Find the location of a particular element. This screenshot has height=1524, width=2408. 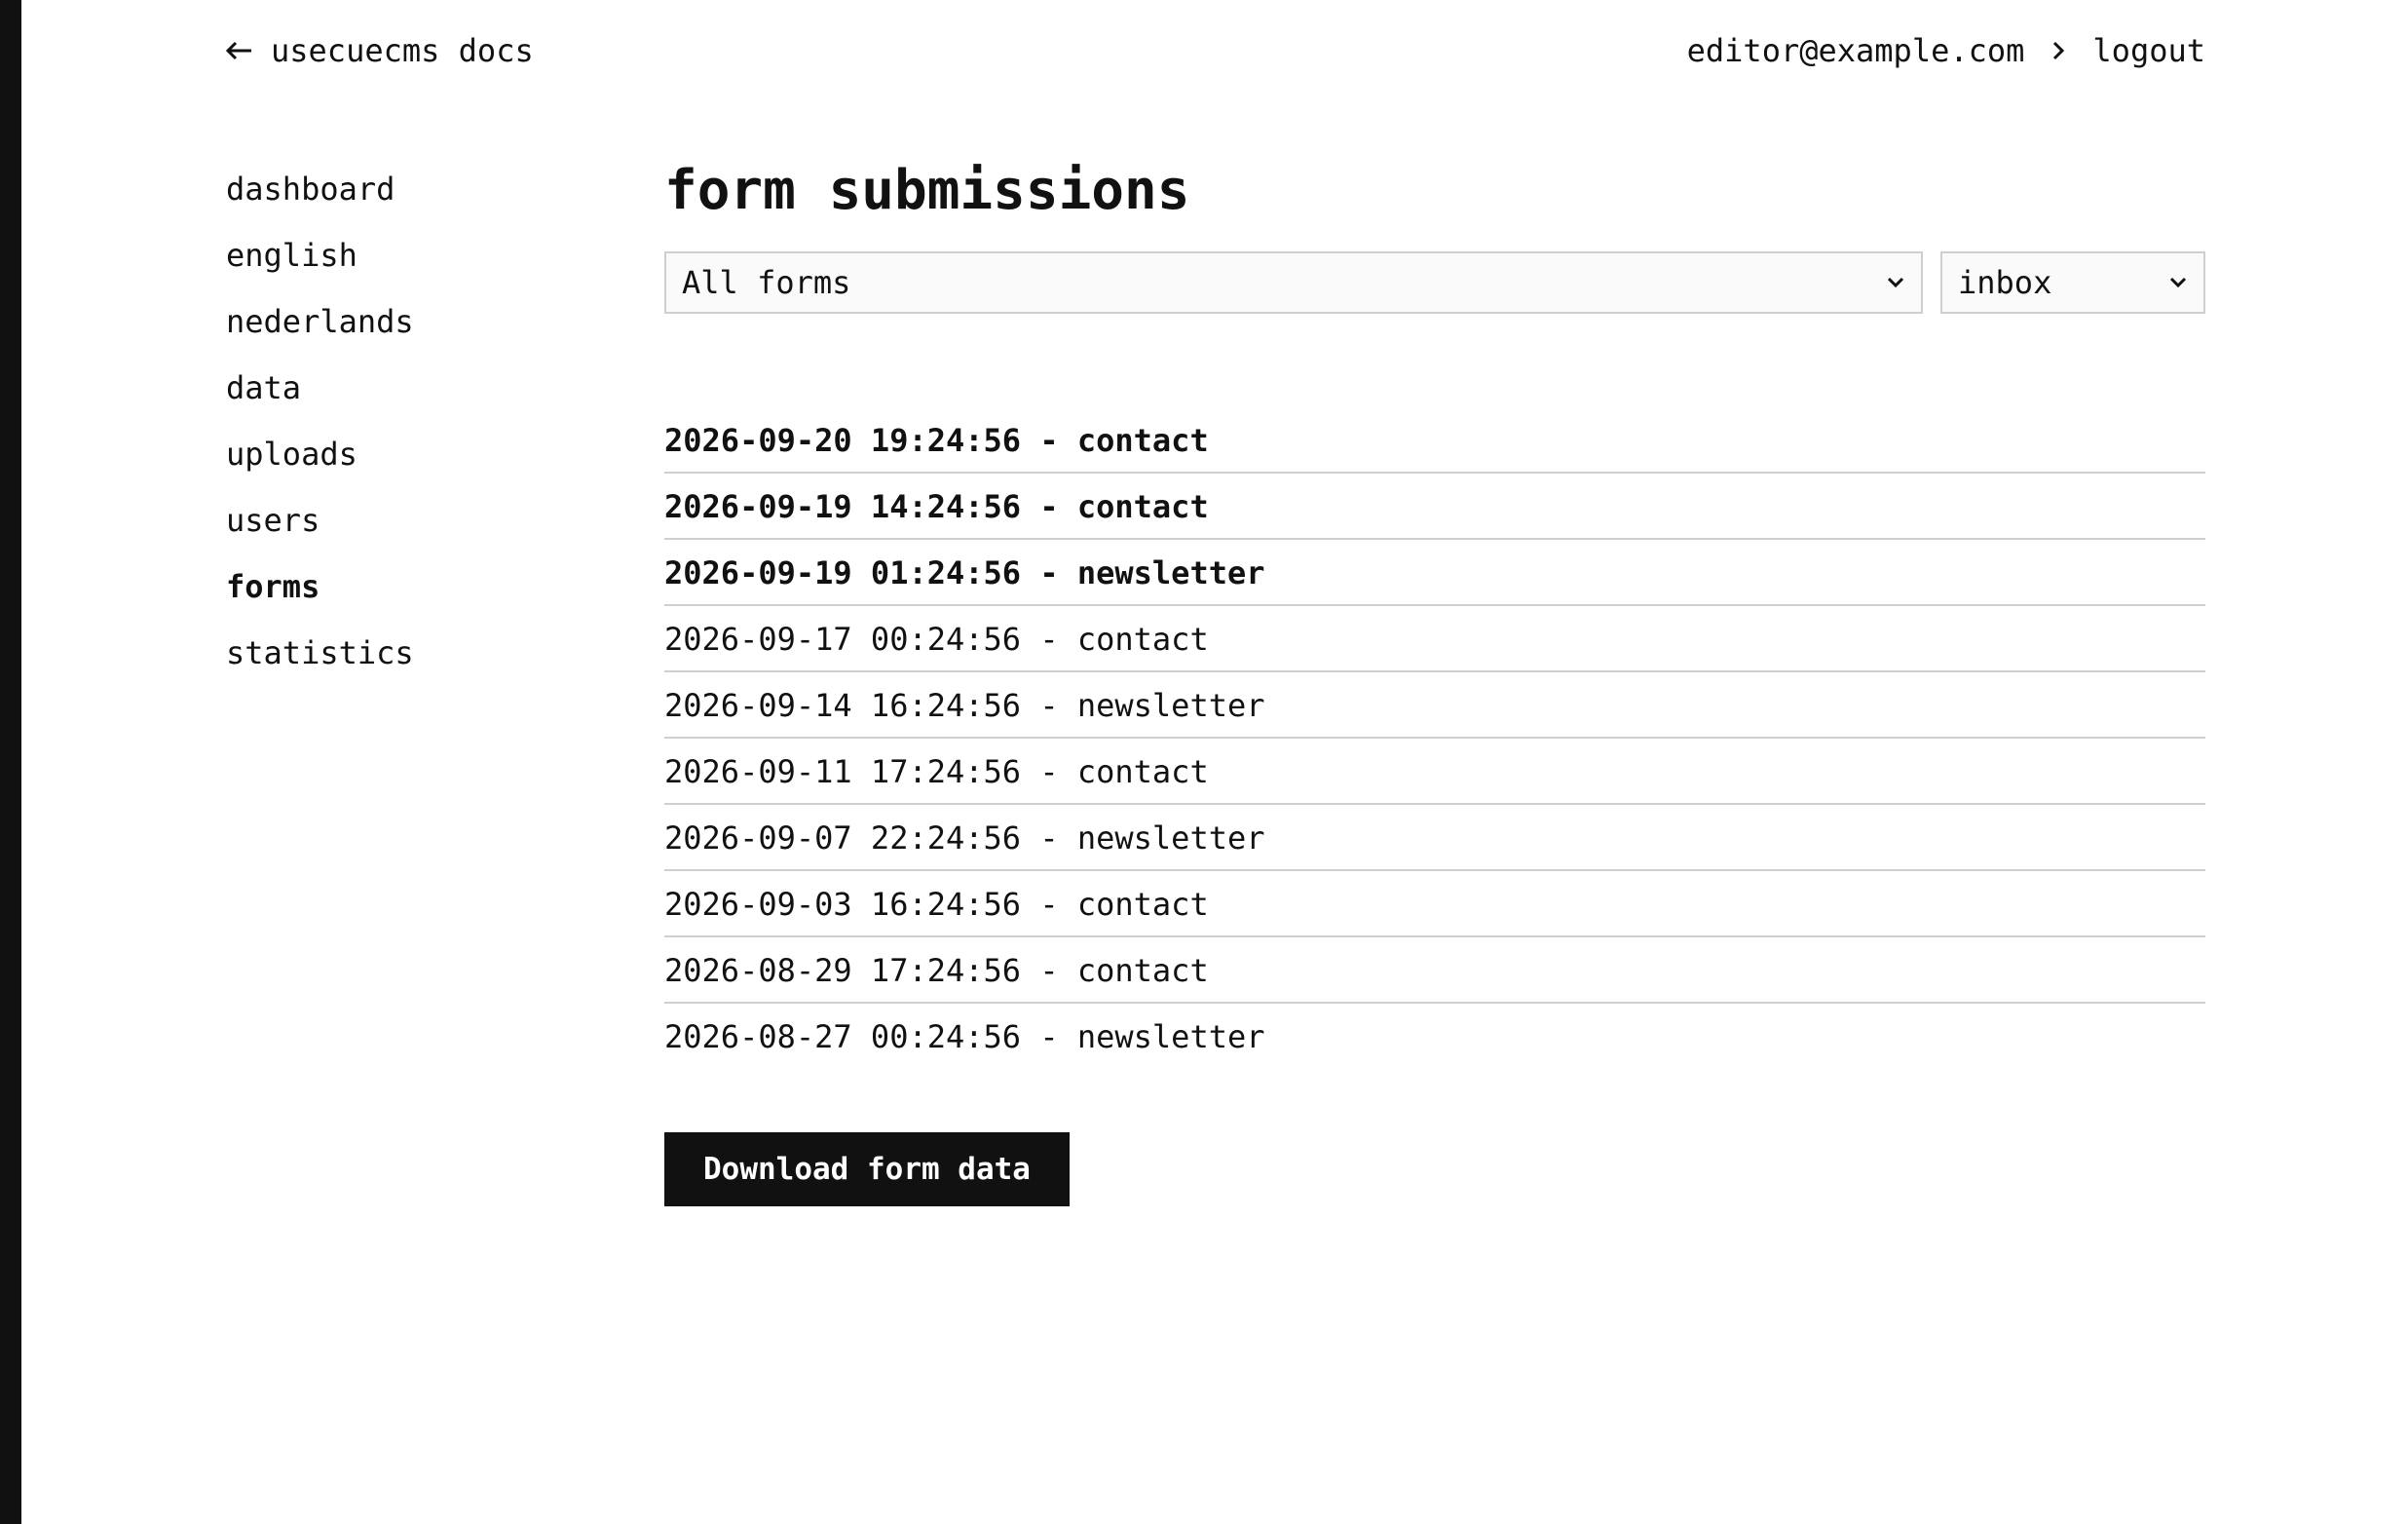

submission-row: 2026-09-14 16:24:56 - newsletter is located at coordinates (1434, 705).